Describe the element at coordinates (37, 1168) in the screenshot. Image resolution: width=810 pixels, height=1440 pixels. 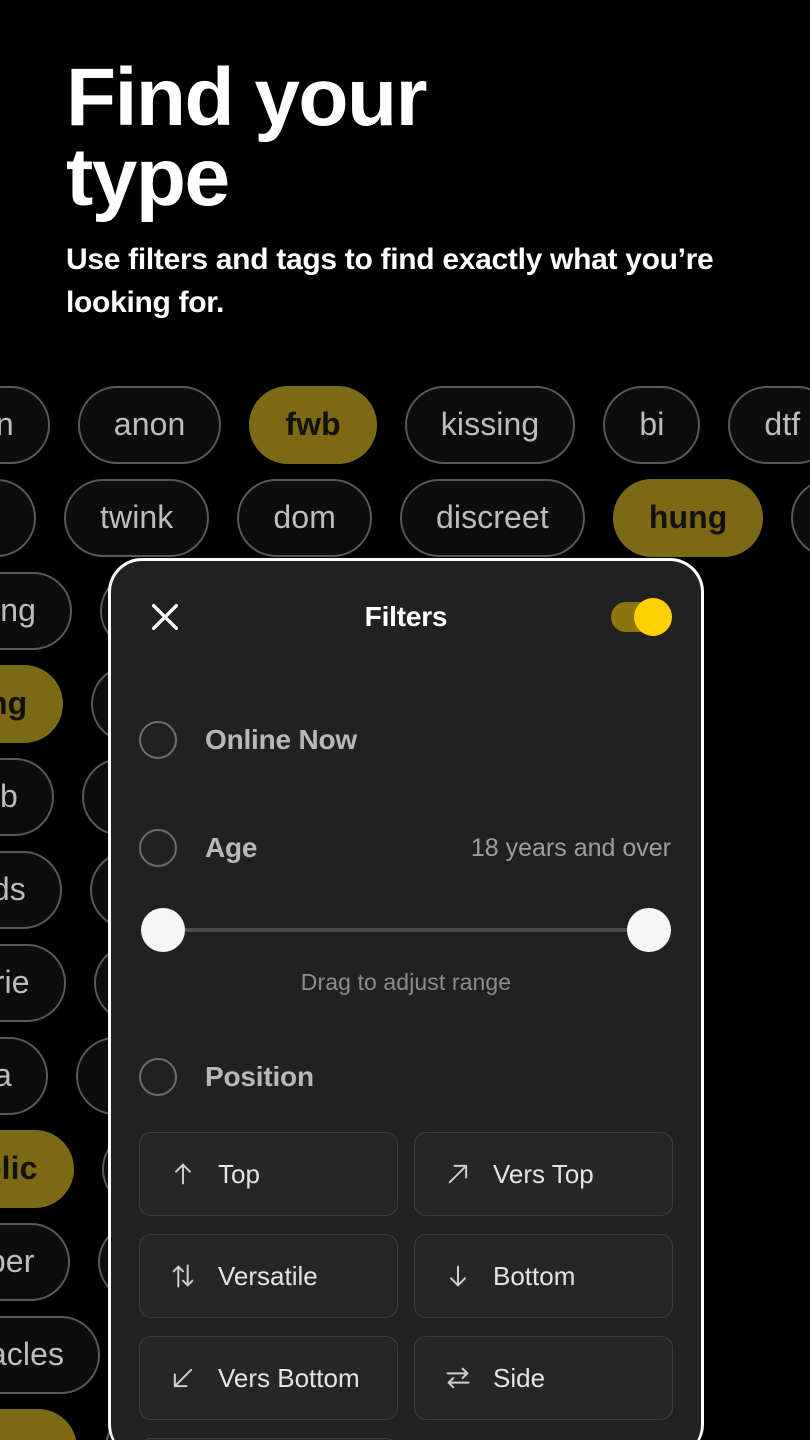
I see `tag-pill: blic` at that location.